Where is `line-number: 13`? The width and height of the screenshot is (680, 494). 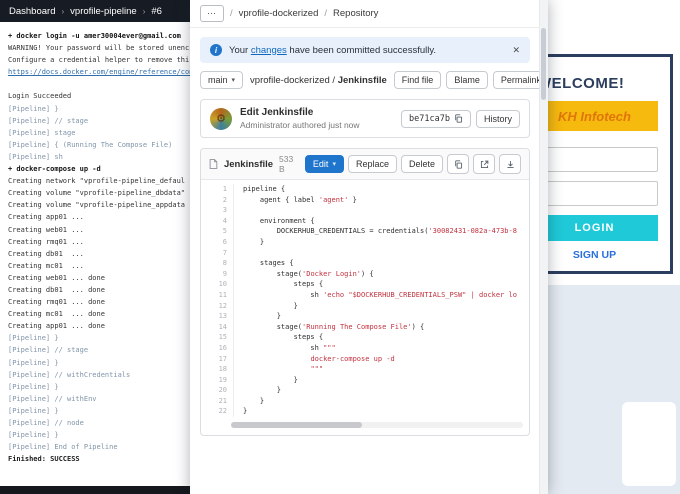
line-number: 13 is located at coordinates (214, 316).